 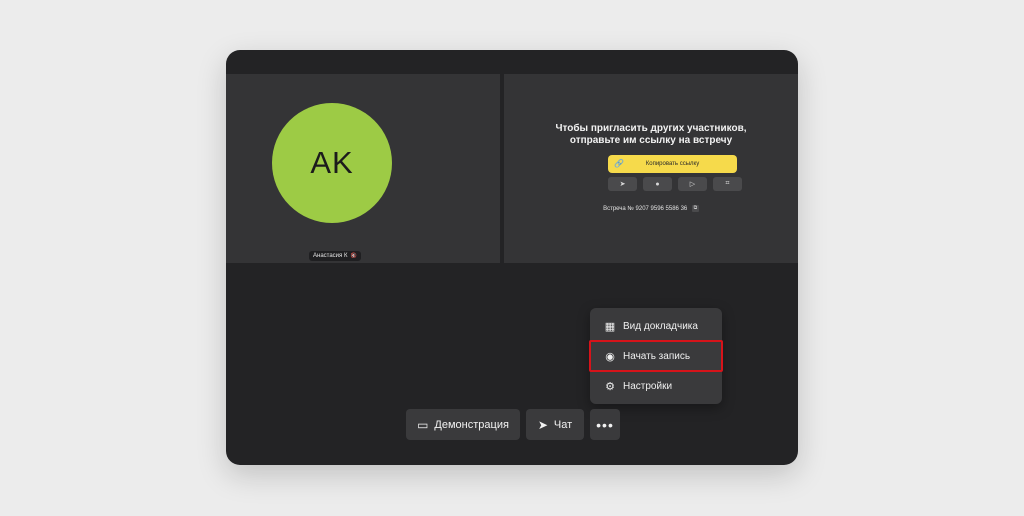 I want to click on copy-icon: ⧉, so click(x=695, y=208).